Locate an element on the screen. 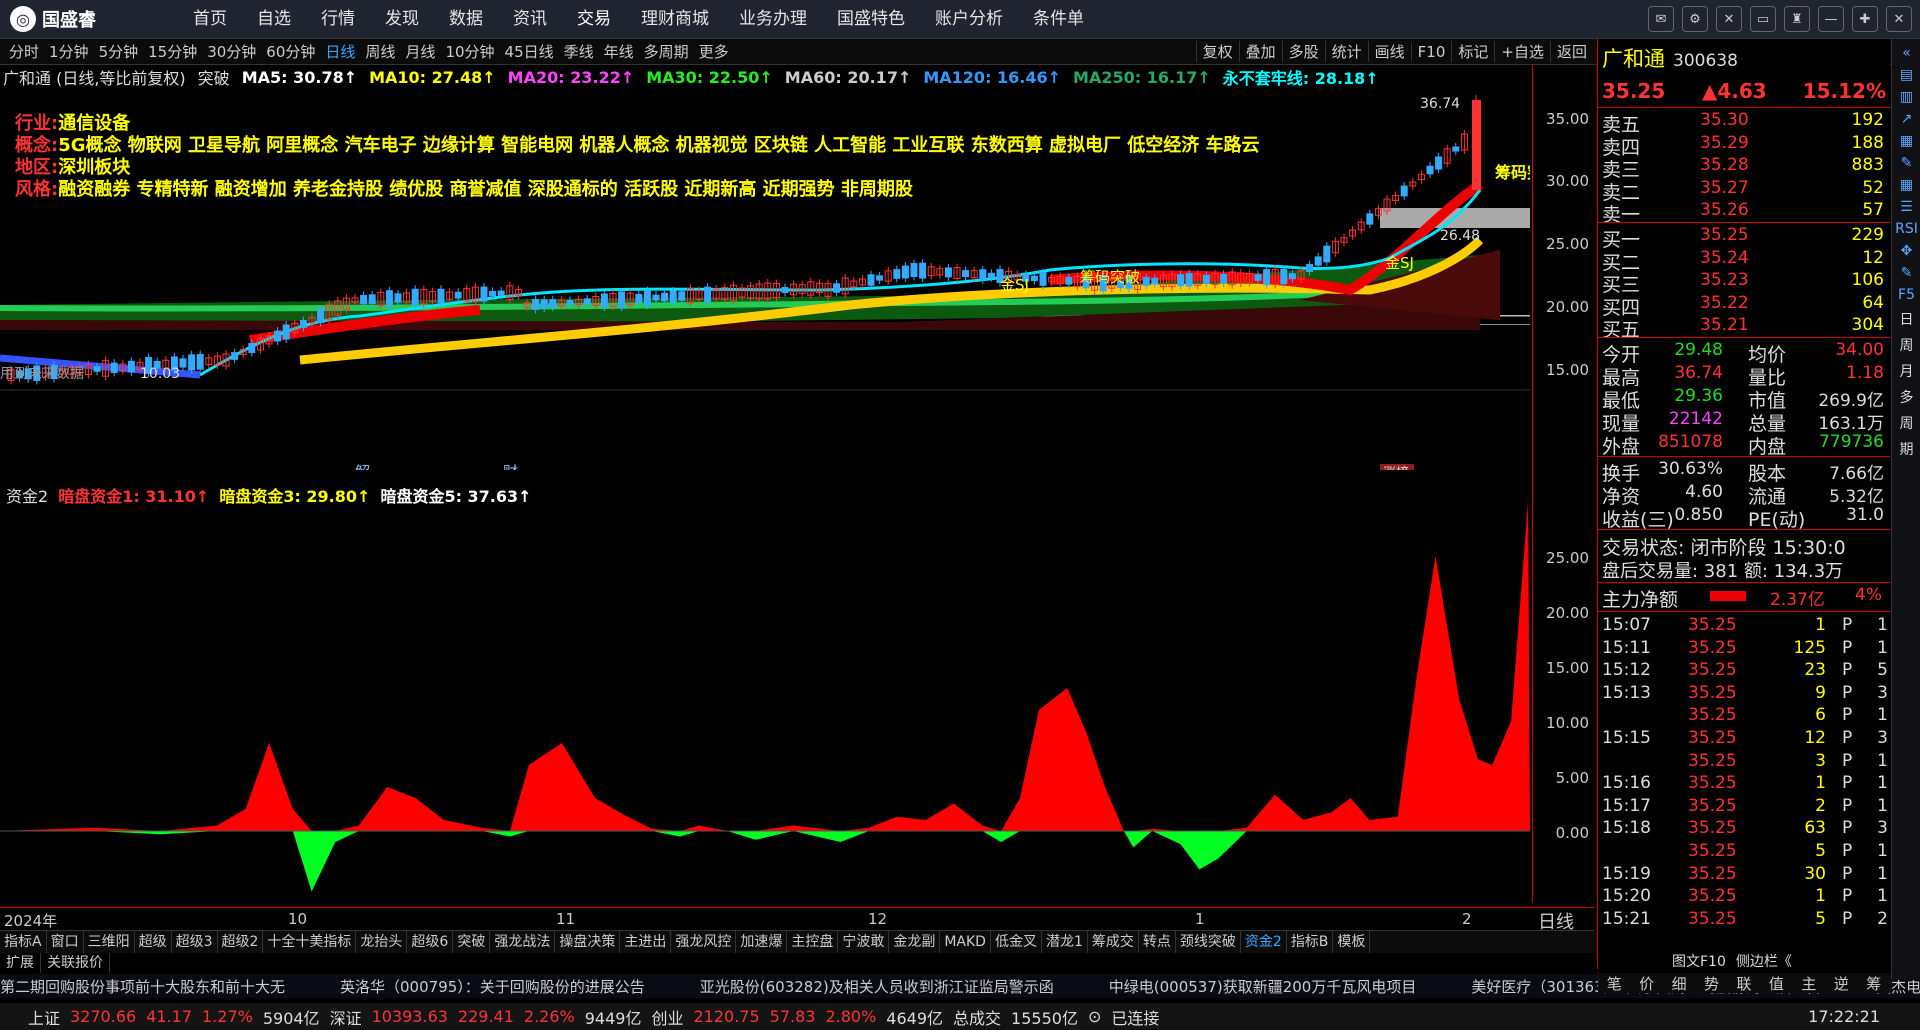 This screenshot has height=1030, width=1920. indicator-name: 突破 is located at coordinates (214, 77).